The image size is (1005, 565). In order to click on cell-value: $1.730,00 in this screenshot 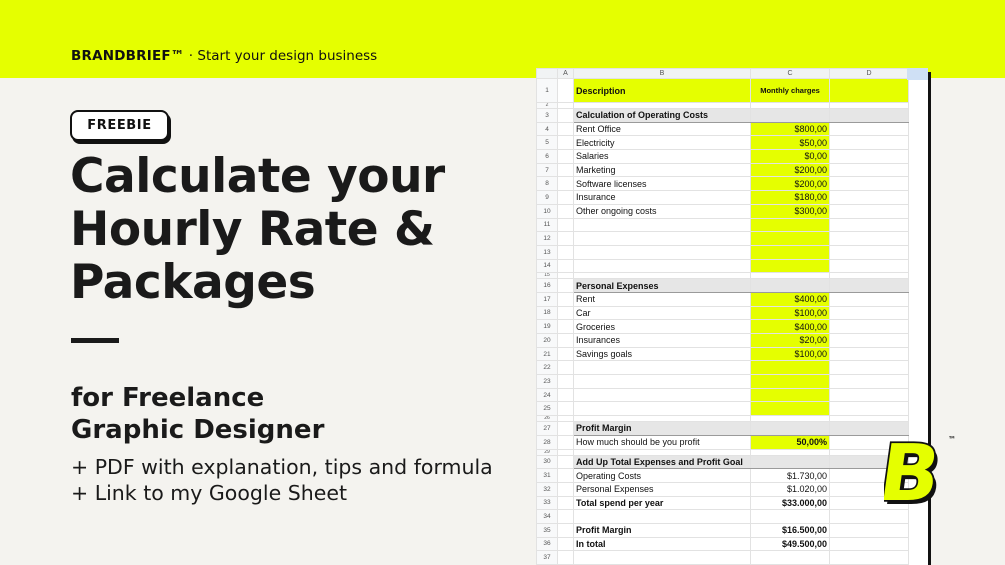, I will do `click(790, 475)`.